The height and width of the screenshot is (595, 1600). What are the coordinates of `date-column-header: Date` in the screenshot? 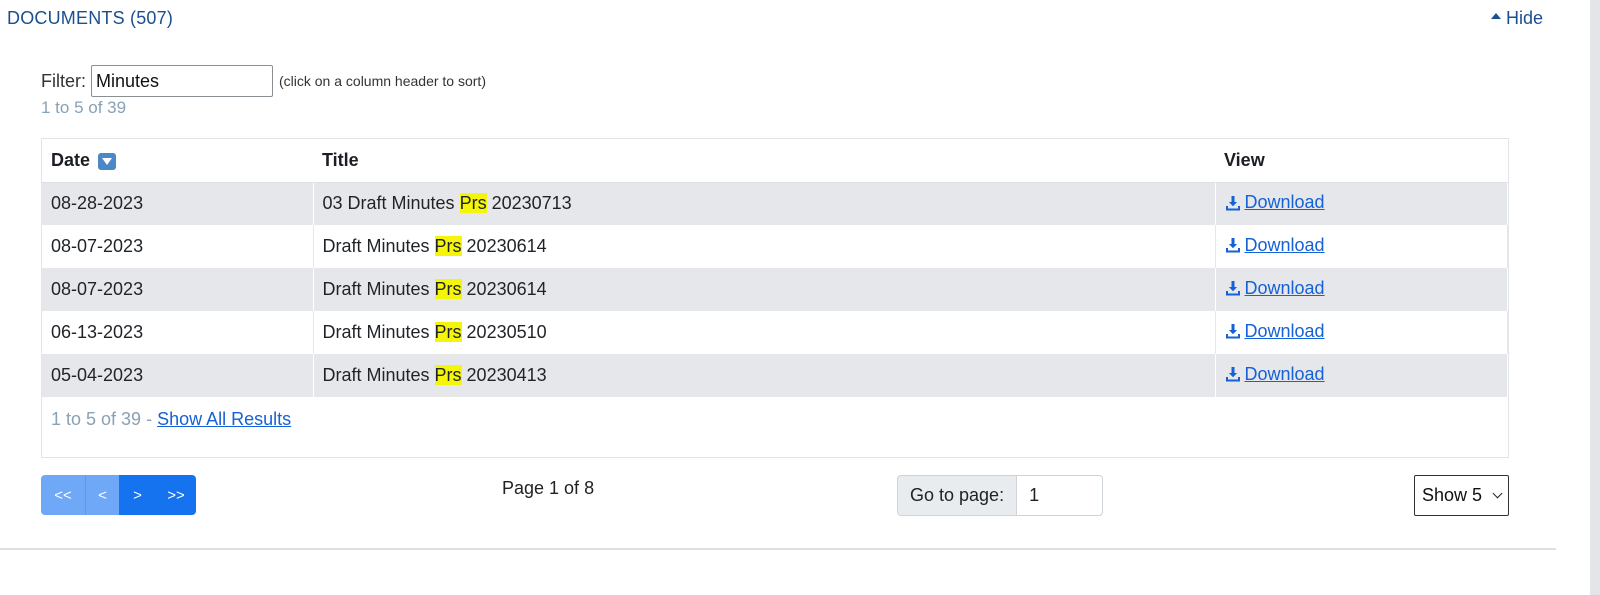 It's located at (177, 161).